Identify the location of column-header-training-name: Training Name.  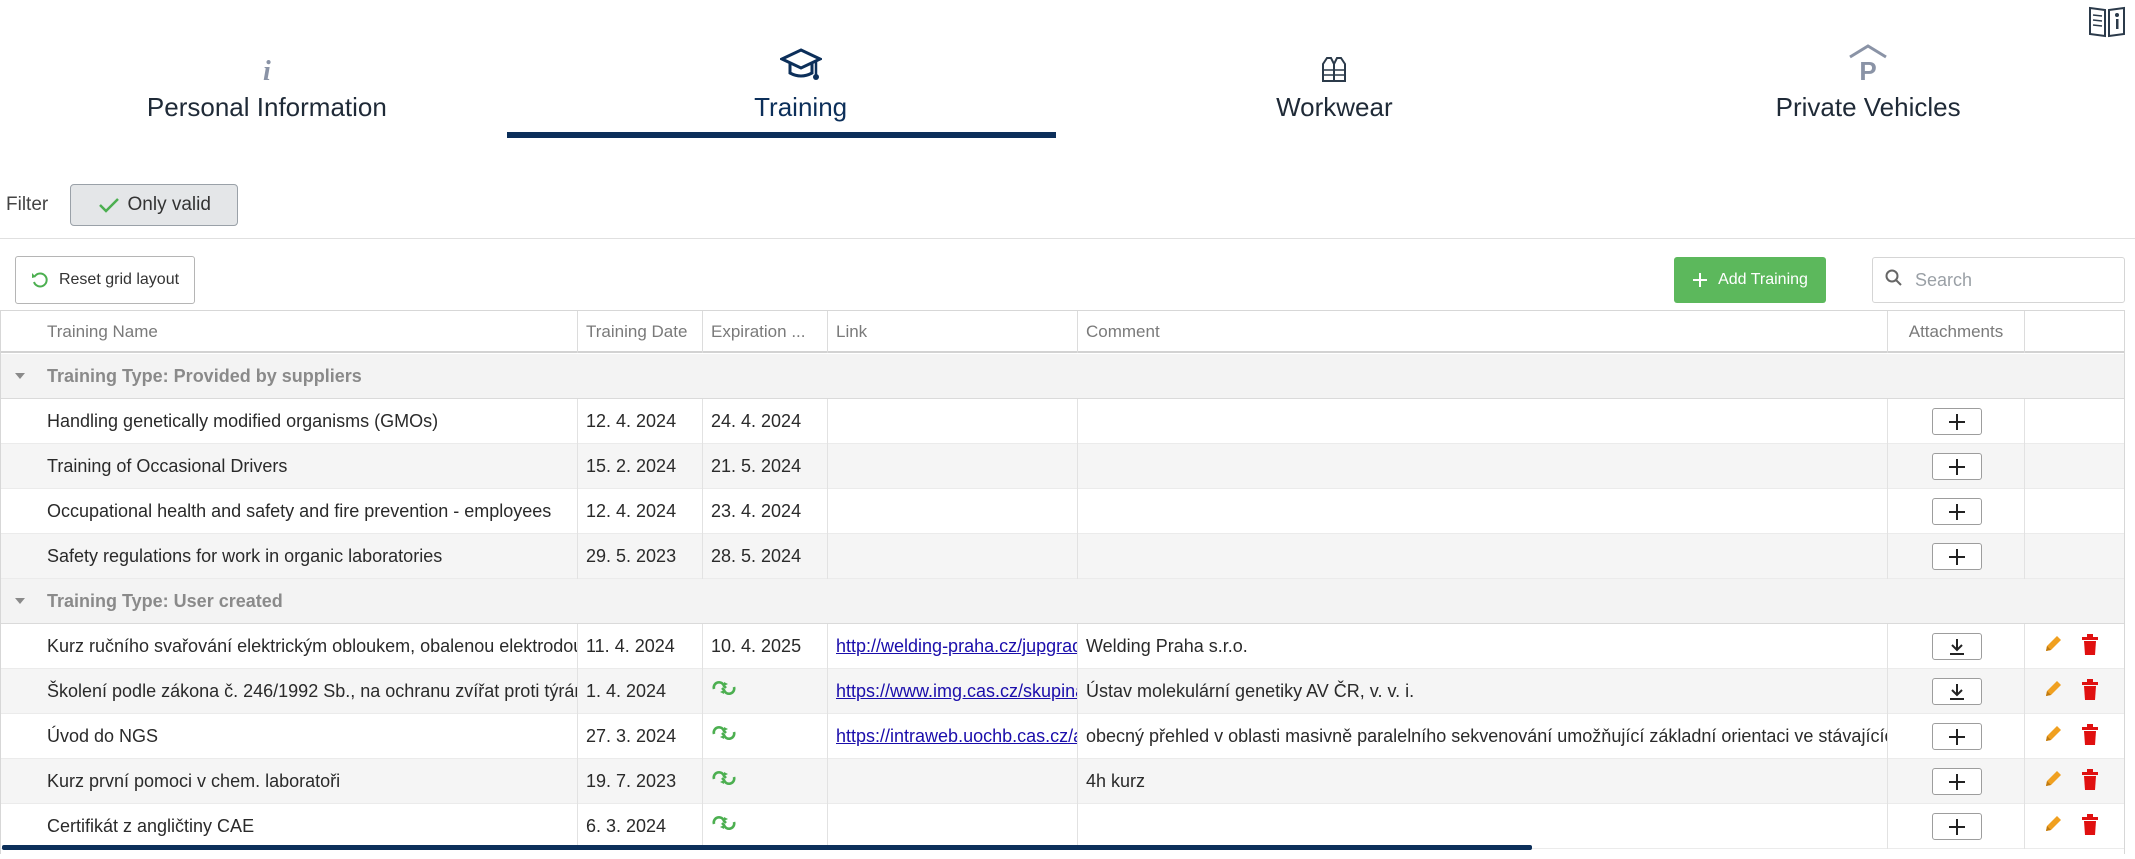
(289, 332).